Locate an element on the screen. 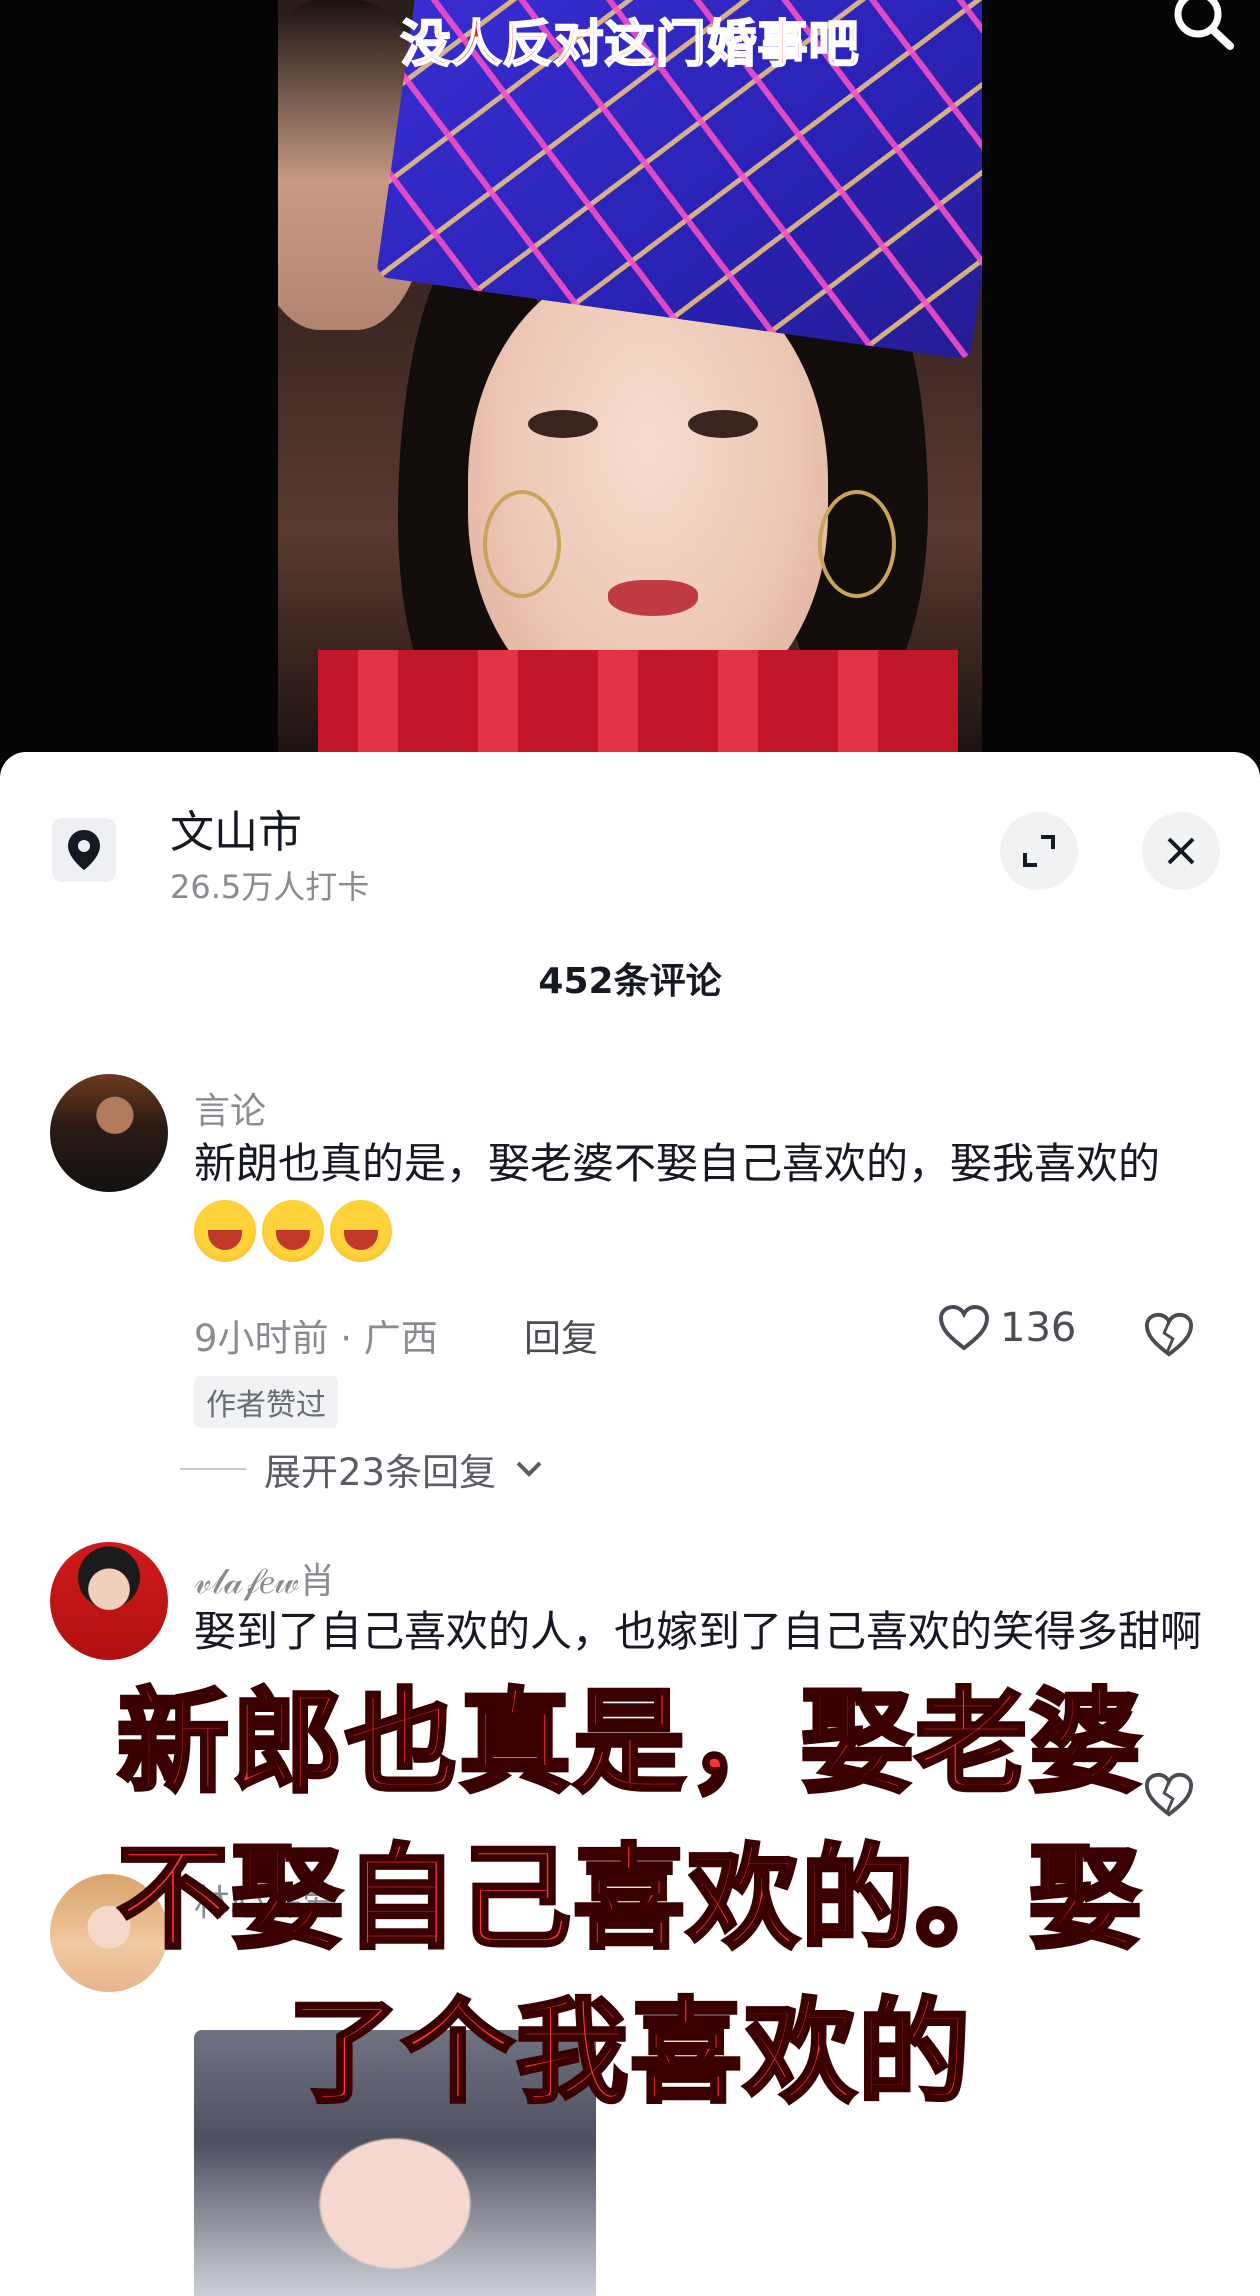 This screenshot has width=1260, height=2296. location-pin-icon is located at coordinates (84, 850).